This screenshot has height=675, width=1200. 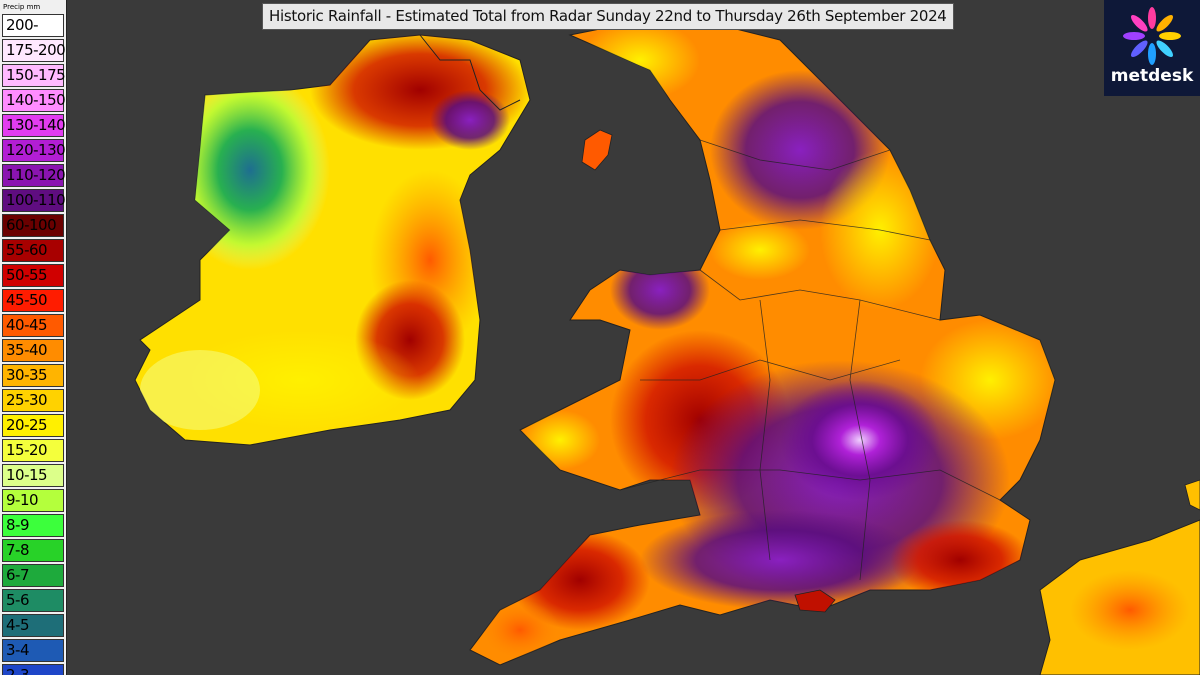 What do you see at coordinates (33, 250) in the screenshot?
I see `legend-item: 55-60` at bounding box center [33, 250].